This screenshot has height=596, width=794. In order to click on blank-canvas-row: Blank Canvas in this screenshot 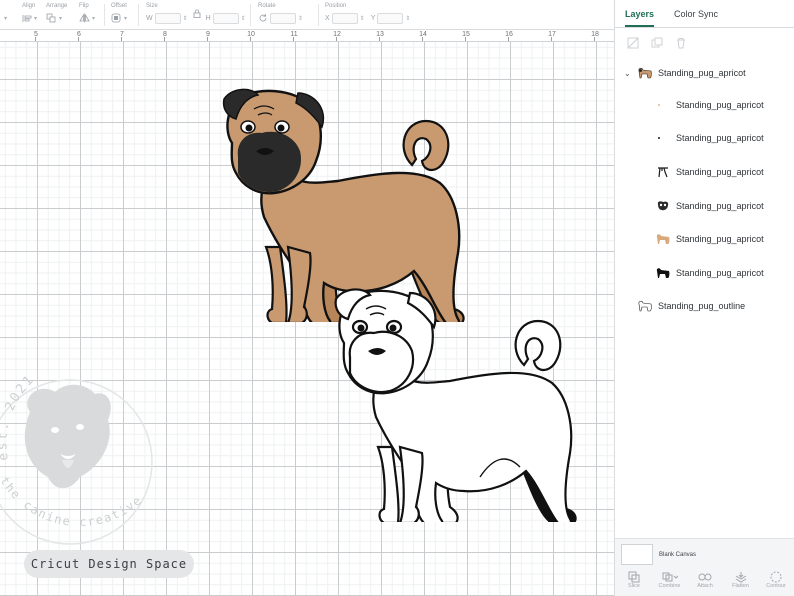, I will do `click(658, 554)`.